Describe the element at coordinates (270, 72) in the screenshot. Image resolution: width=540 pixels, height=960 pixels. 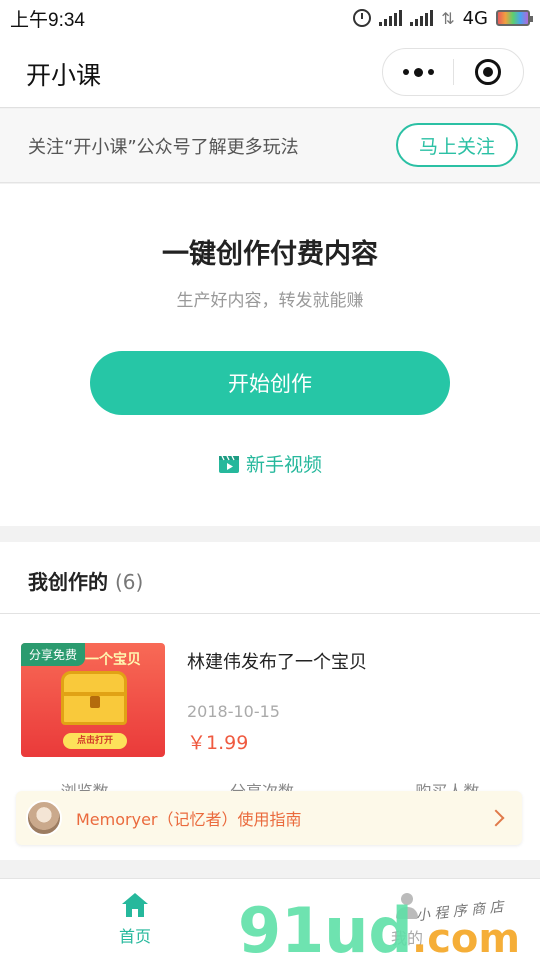
I see `title-bar: 开小课` at that location.